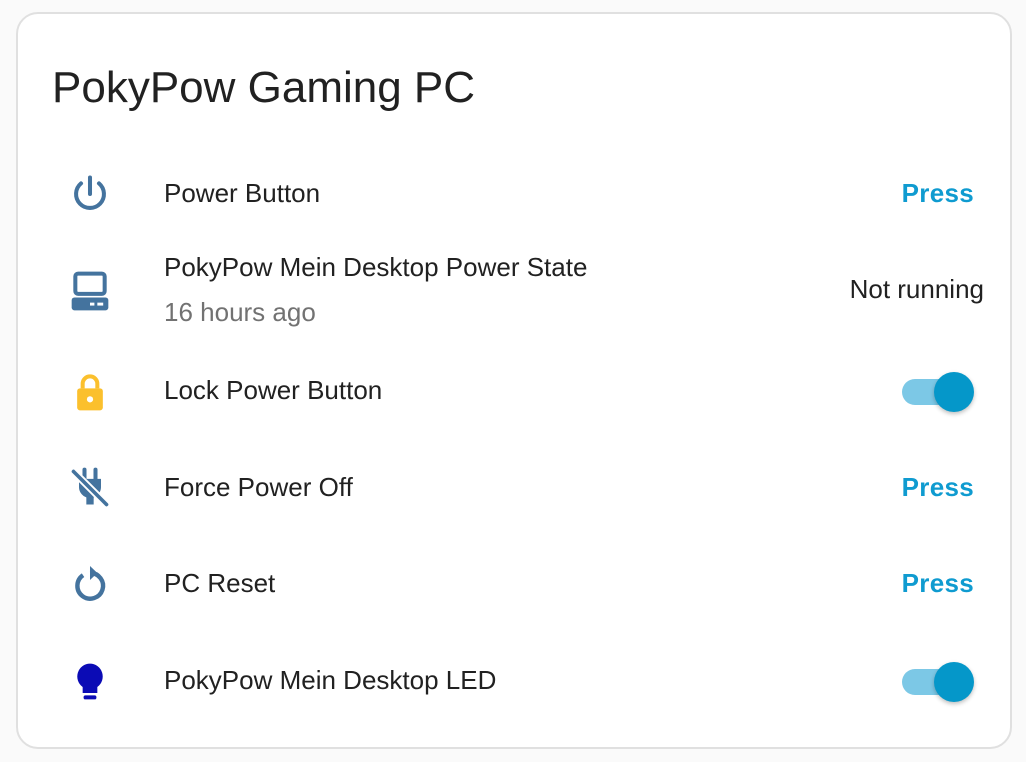  Describe the element at coordinates (90, 292) in the screenshot. I see `desktop-tower-icon` at that location.